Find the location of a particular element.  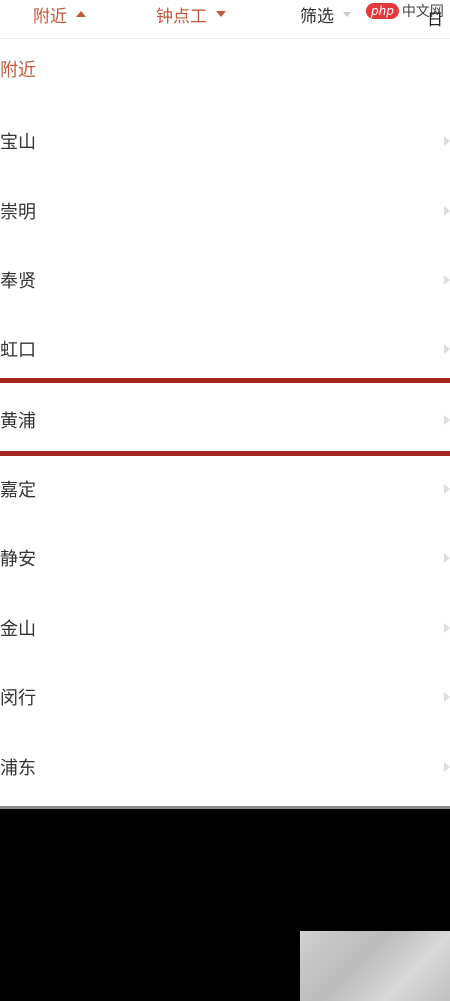

list-item: 闵行 is located at coordinates (225, 697).